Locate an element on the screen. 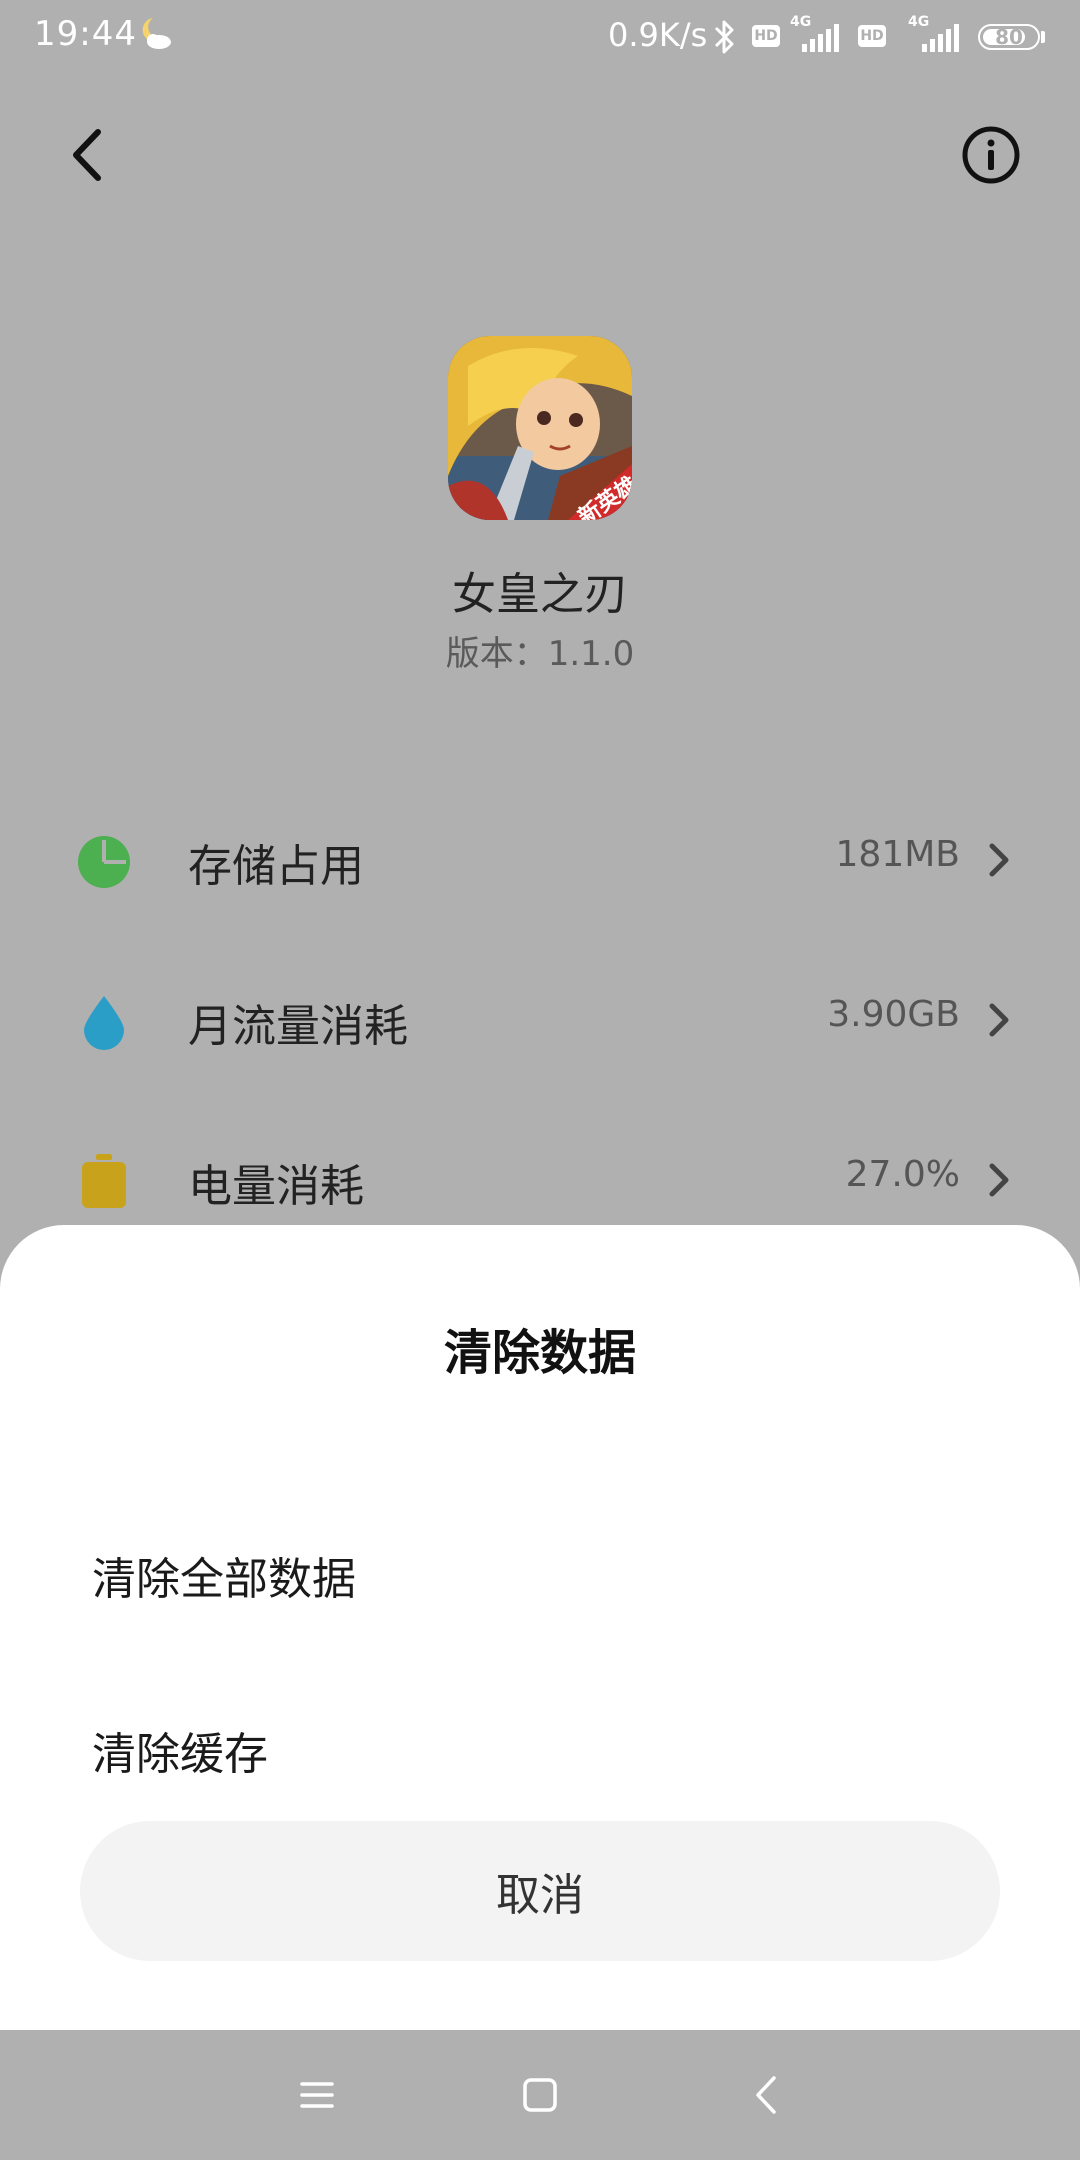  game-app-icon-art: 新英雄 is located at coordinates (540, 428).